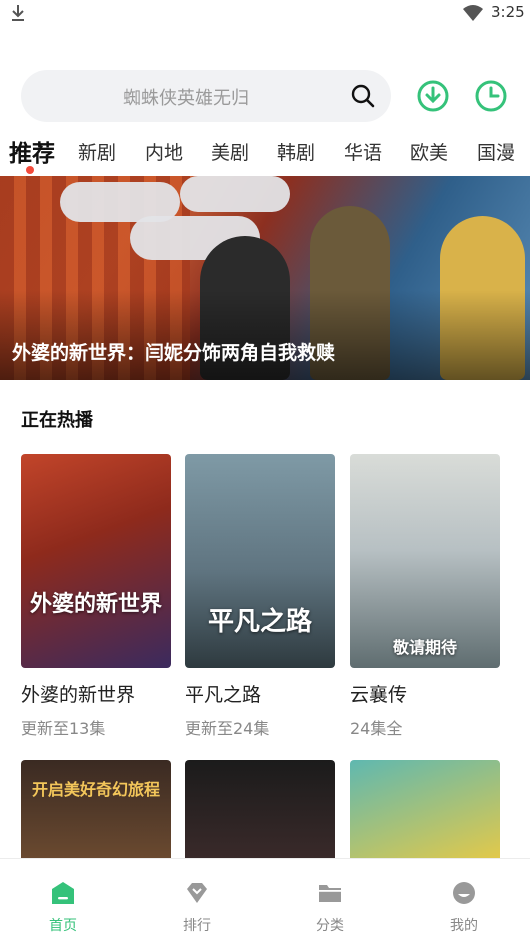 The height and width of the screenshot is (947, 530). I want to click on show-card: 平凡之路 平凡之路 更新至24集, so click(260, 596).